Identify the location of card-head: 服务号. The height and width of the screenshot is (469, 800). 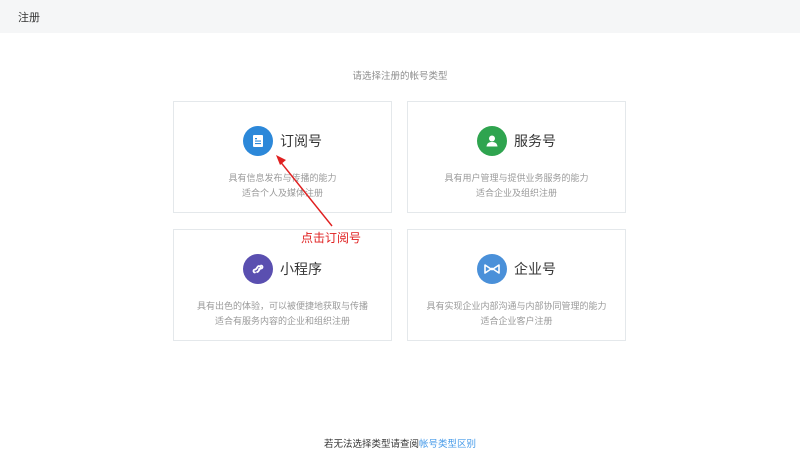
(516, 141).